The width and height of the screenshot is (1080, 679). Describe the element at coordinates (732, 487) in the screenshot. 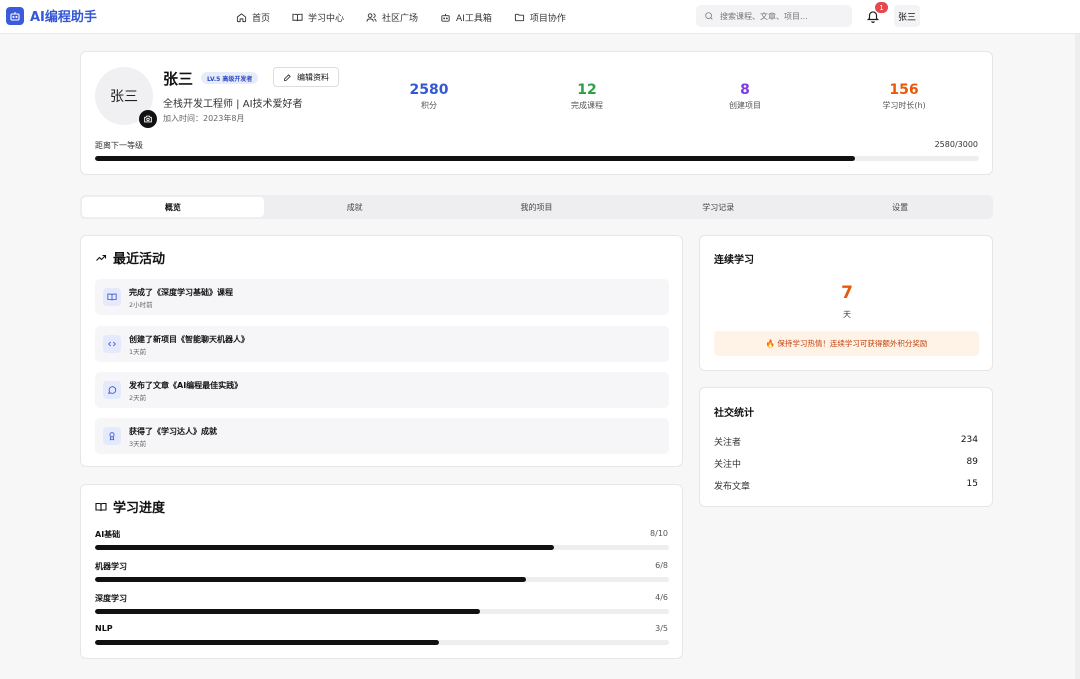

I see `social-stat-label: 发布文章` at that location.